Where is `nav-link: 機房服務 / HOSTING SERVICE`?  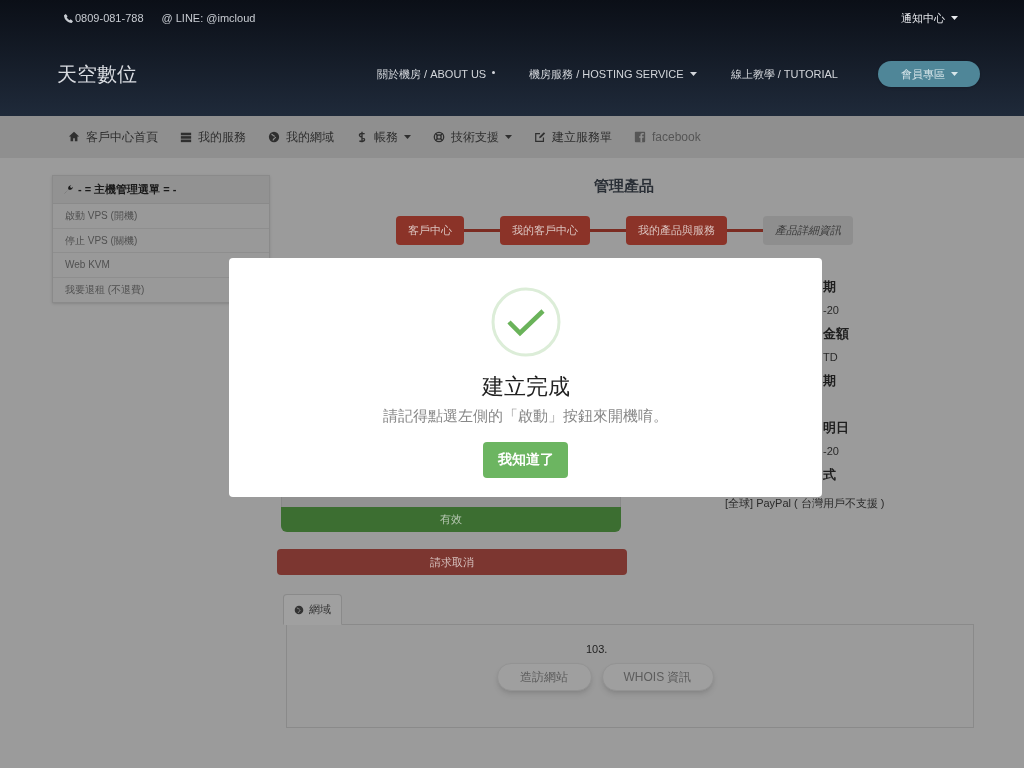 nav-link: 機房服務 / HOSTING SERVICE is located at coordinates (613, 74).